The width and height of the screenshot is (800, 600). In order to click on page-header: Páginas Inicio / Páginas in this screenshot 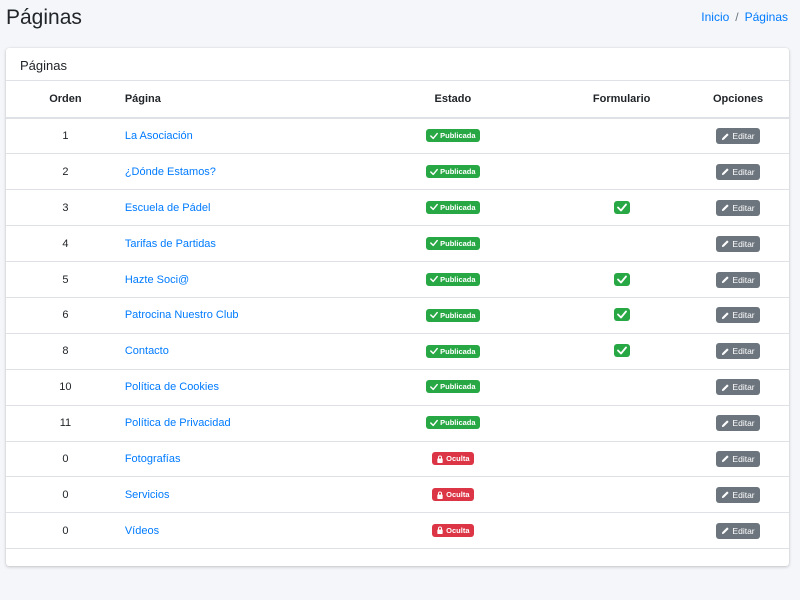, I will do `click(400, 20)`.